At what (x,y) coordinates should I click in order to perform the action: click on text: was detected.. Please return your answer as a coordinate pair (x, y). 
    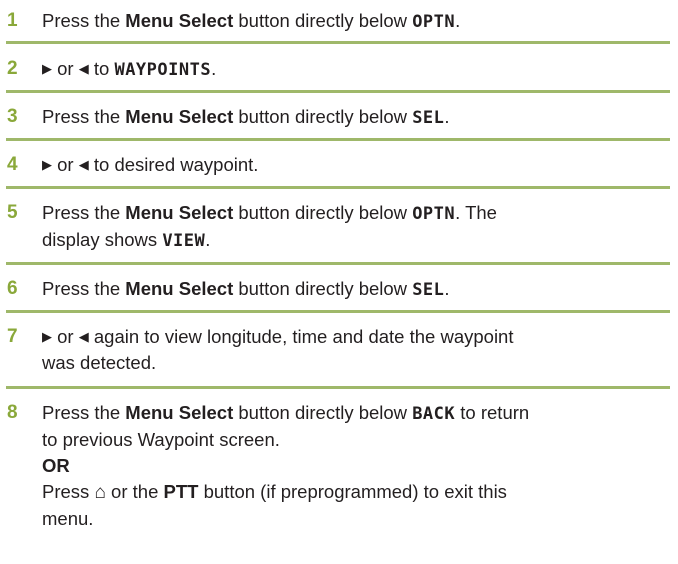
    Looking at the image, I should click on (99, 362).